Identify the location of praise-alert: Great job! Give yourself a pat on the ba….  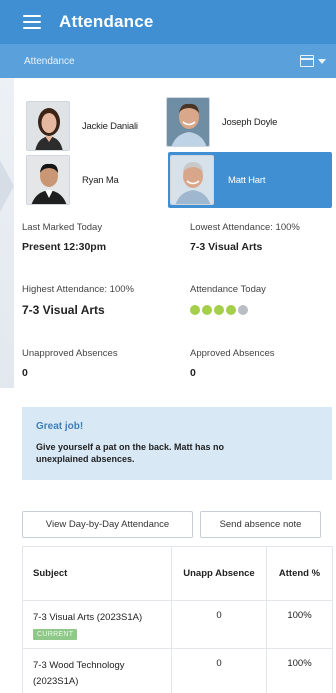
(177, 443).